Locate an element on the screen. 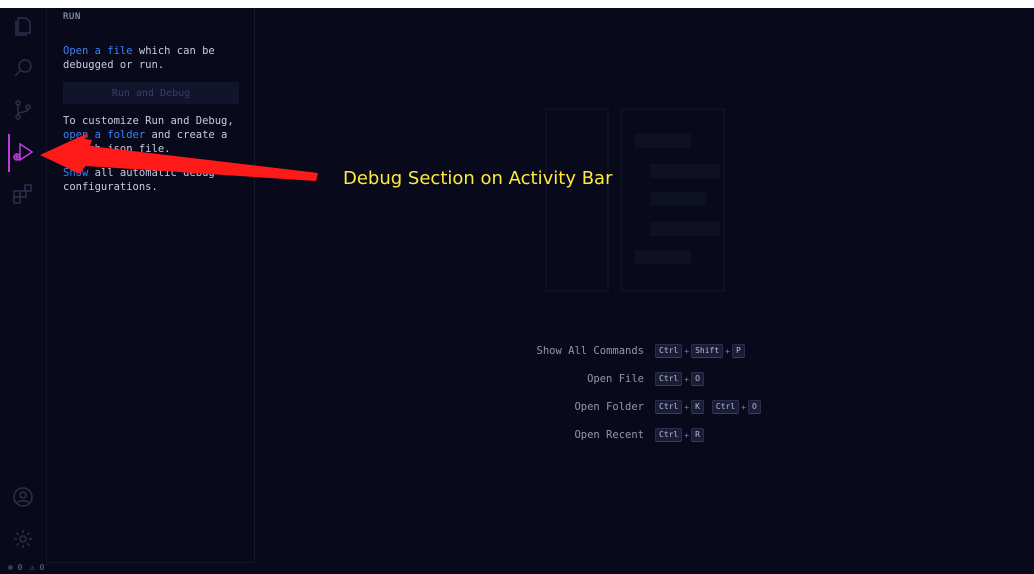 This screenshot has height=574, width=1034. shortcut-open-folder: Open Folder Ctrl + K Ctrl + O is located at coordinates (660, 413).